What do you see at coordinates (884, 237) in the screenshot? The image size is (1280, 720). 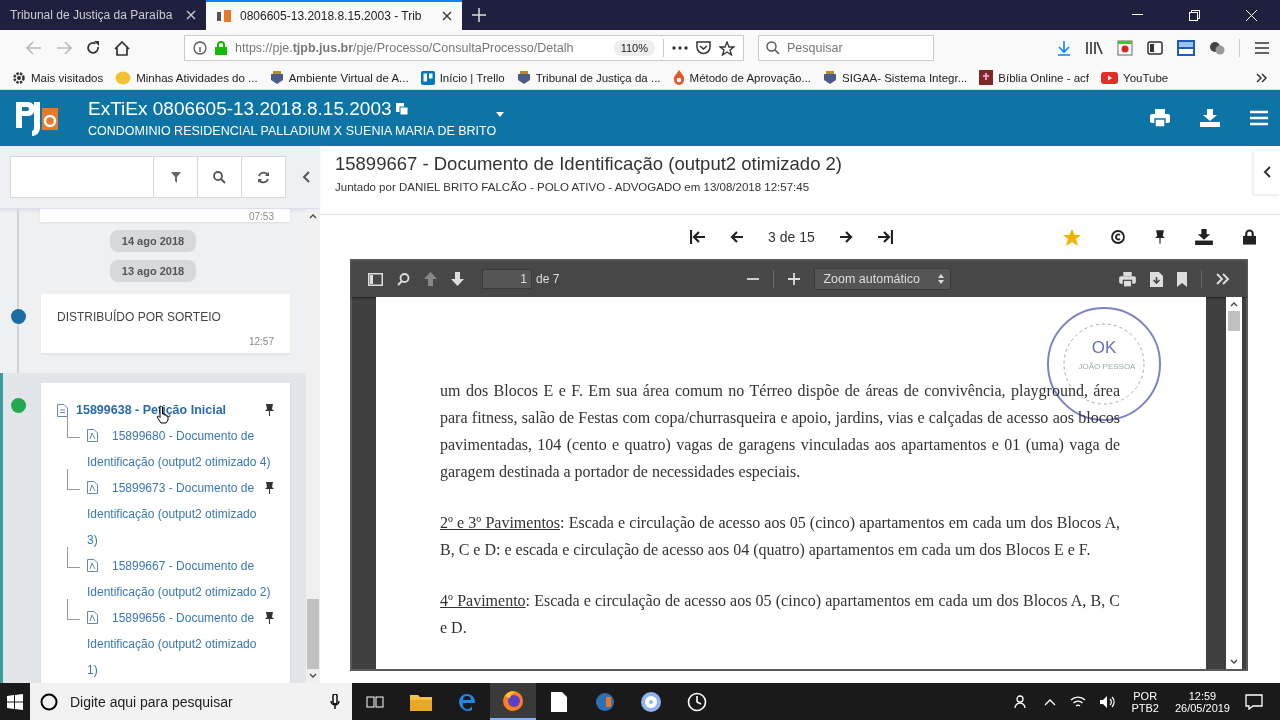 I see `last-page-icon` at bounding box center [884, 237].